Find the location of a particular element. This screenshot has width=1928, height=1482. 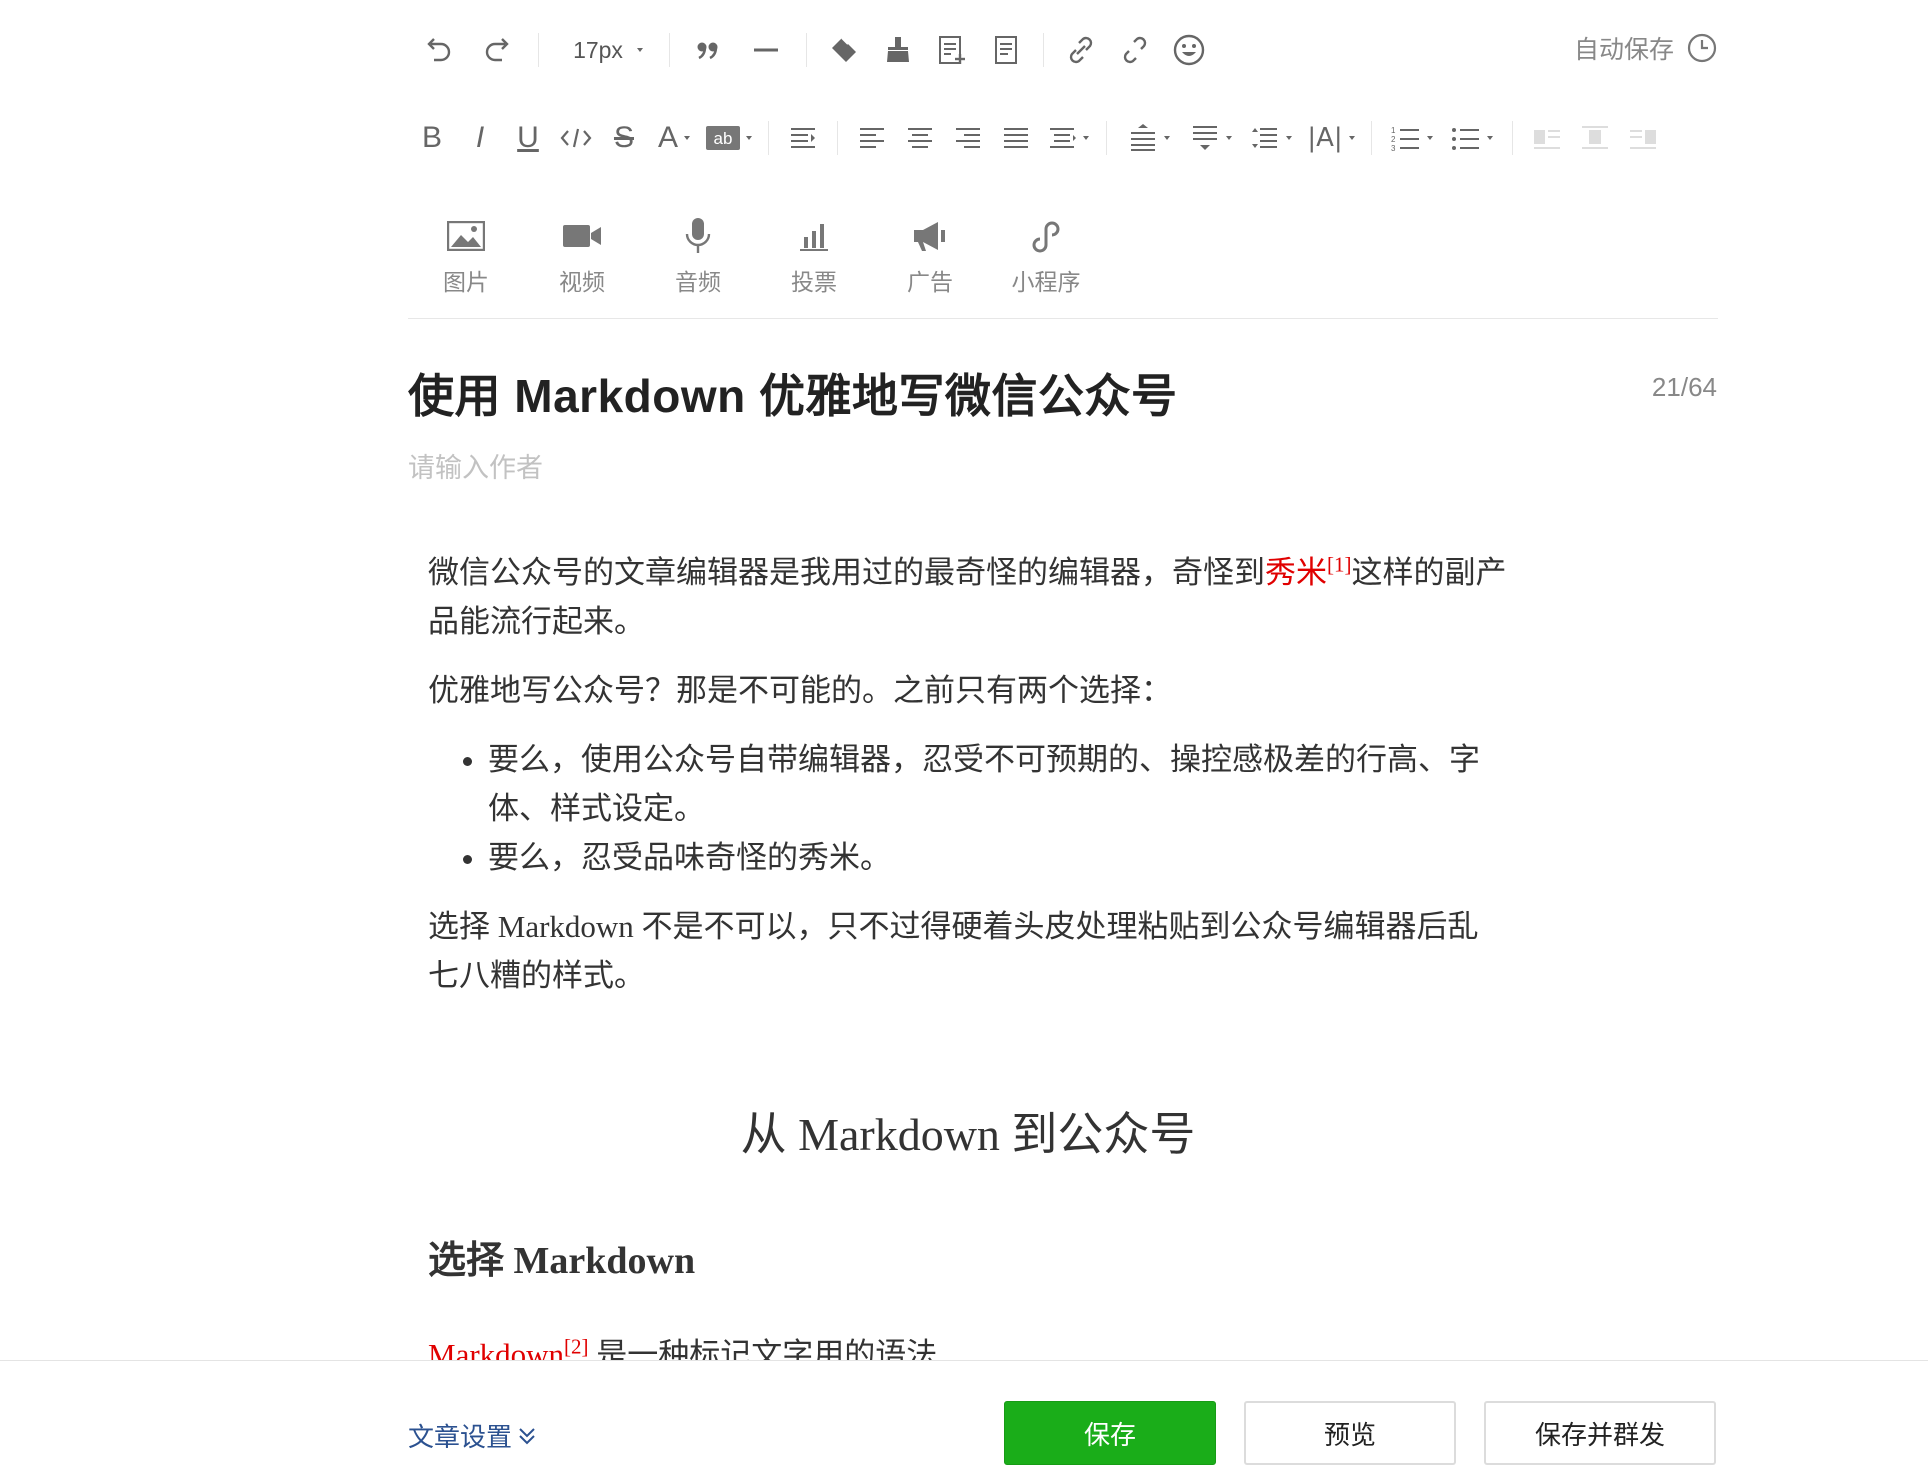

letter-spacing-select: |A| is located at coordinates (1331, 138).